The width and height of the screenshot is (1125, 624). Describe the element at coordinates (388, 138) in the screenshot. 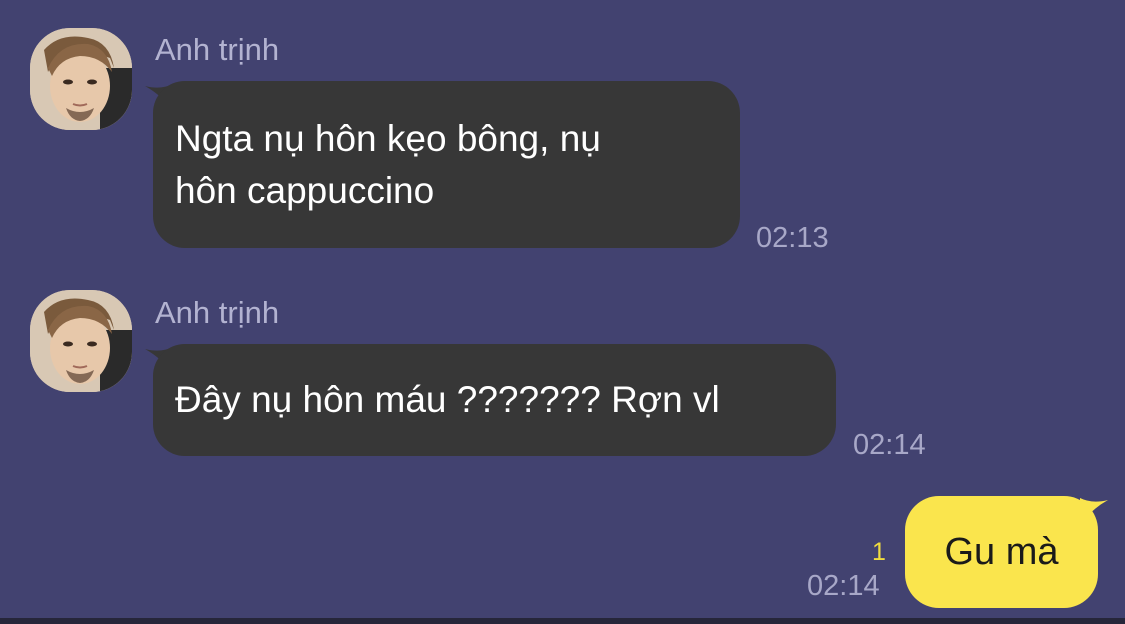

I see `message-line: Ngta nụ hôn kẹo bông, nụ` at that location.